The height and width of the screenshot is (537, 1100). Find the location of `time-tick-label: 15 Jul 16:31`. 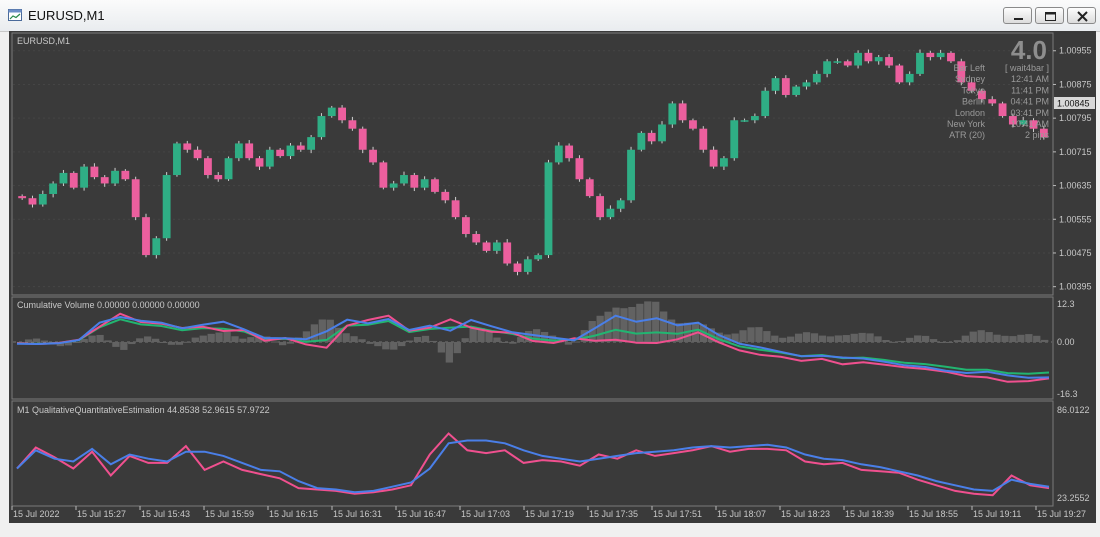

time-tick-label: 15 Jul 16:31 is located at coordinates (357, 514).